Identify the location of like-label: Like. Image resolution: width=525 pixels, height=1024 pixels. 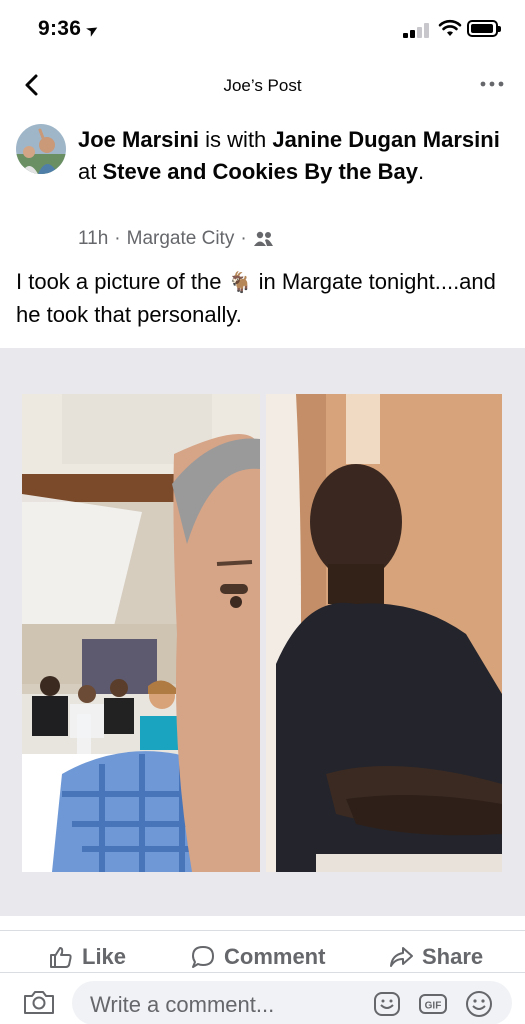
(104, 956).